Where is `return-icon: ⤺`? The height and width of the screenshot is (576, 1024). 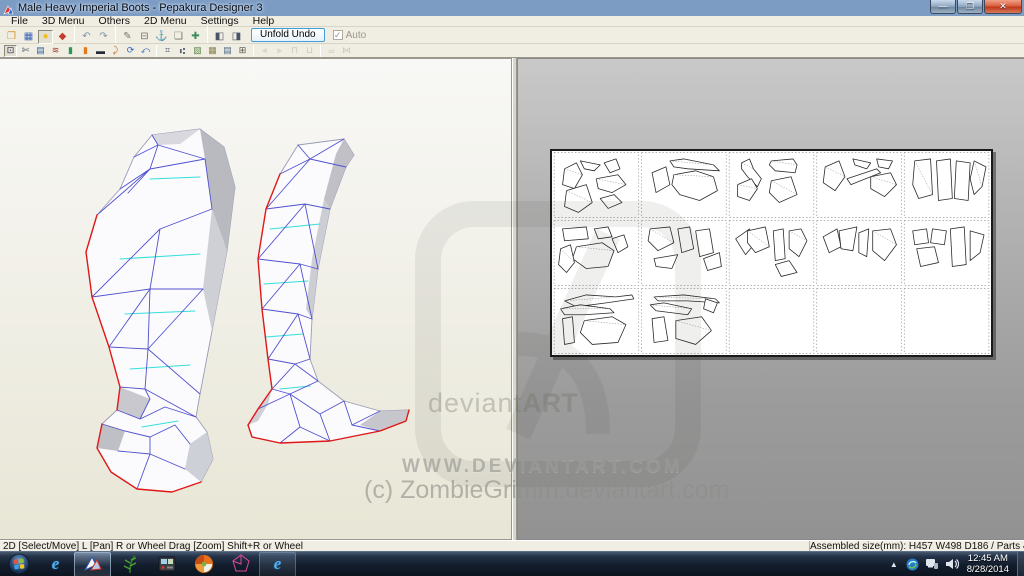 return-icon: ⤺ is located at coordinates (145, 51).